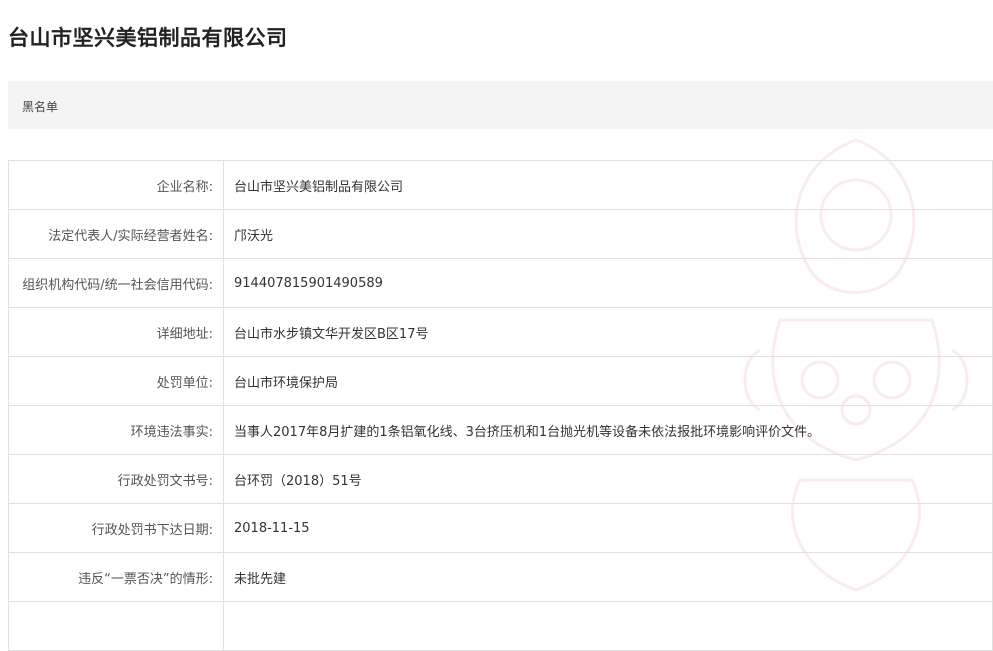 This screenshot has width=993, height=651. What do you see at coordinates (116, 283) in the screenshot?
I see `field-label: 组织机构代码/统一社会信用代码:` at bounding box center [116, 283].